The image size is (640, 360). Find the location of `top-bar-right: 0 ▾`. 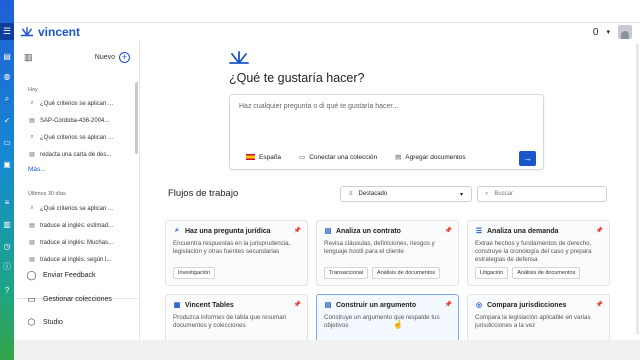

top-bar-right: 0 ▾ is located at coordinates (612, 32).